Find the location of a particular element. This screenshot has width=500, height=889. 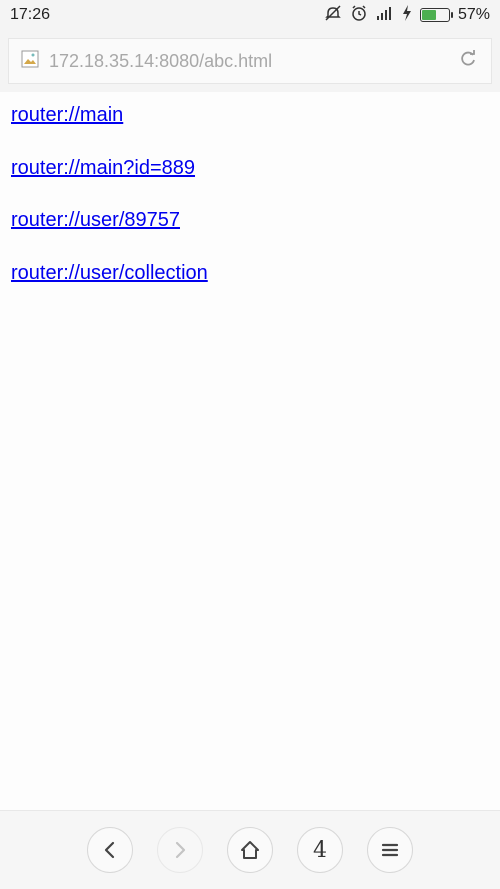

status-bar: 17:26 57% is located at coordinates (250, 15).